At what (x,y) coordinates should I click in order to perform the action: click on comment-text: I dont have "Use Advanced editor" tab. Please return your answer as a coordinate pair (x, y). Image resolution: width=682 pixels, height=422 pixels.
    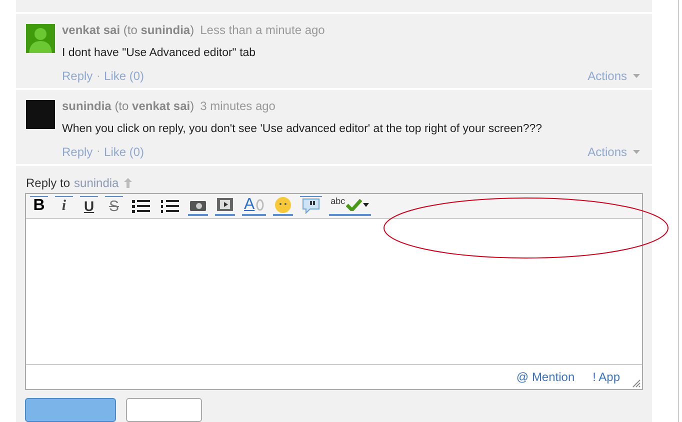
    Looking at the image, I should click on (159, 53).